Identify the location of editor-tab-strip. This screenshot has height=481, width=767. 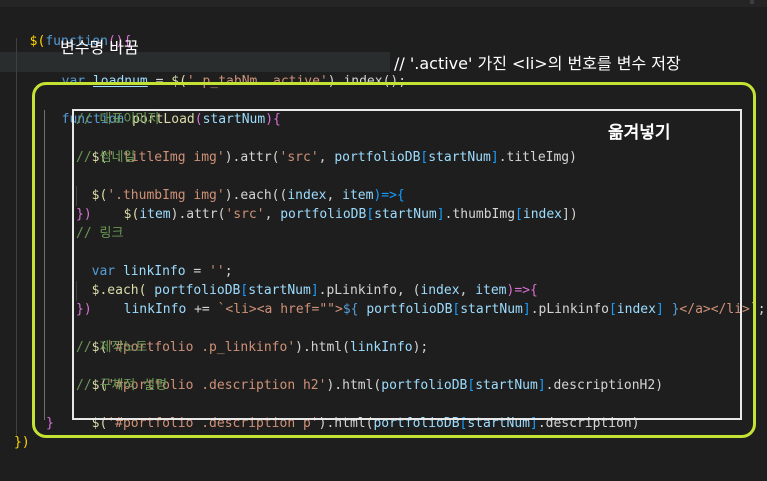
(383, 3).